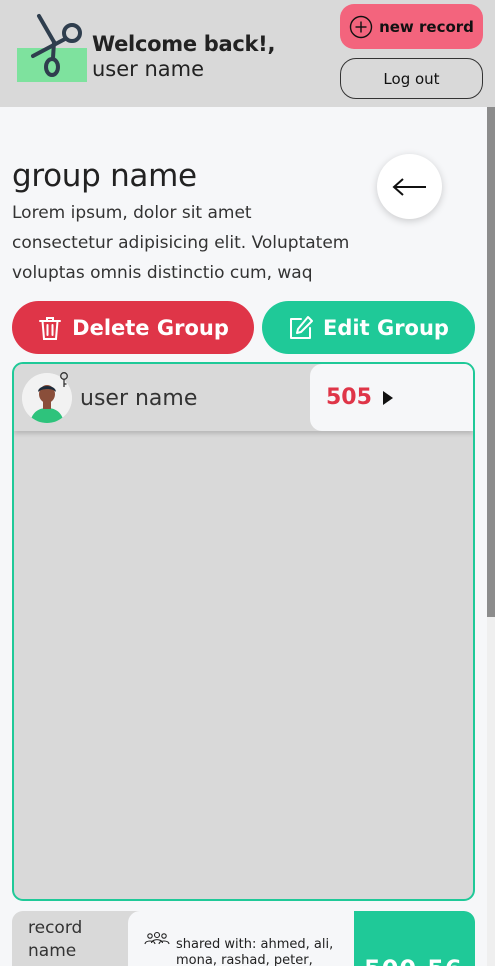  Describe the element at coordinates (413, 960) in the screenshot. I see `record-amount-value: 500.56` at that location.